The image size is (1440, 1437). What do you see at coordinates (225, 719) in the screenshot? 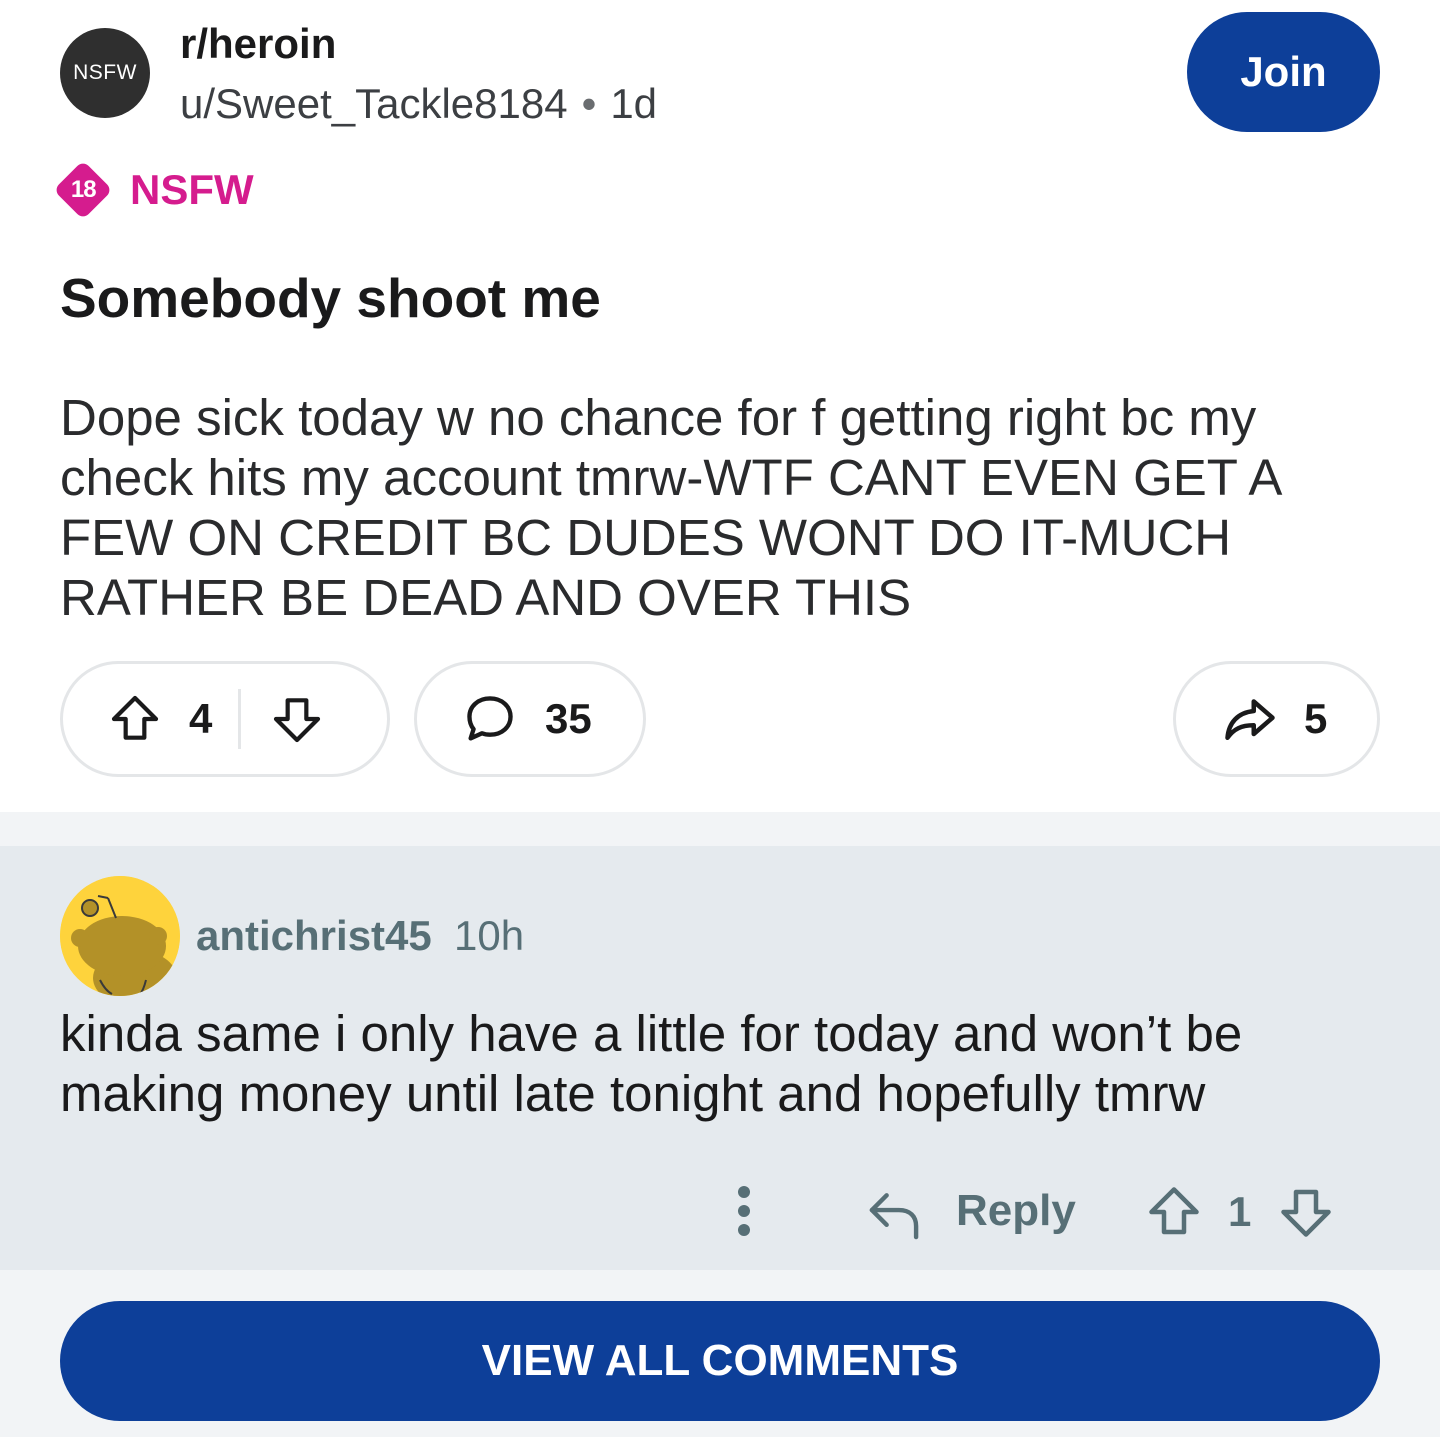
I see `vote-pill: 4` at bounding box center [225, 719].